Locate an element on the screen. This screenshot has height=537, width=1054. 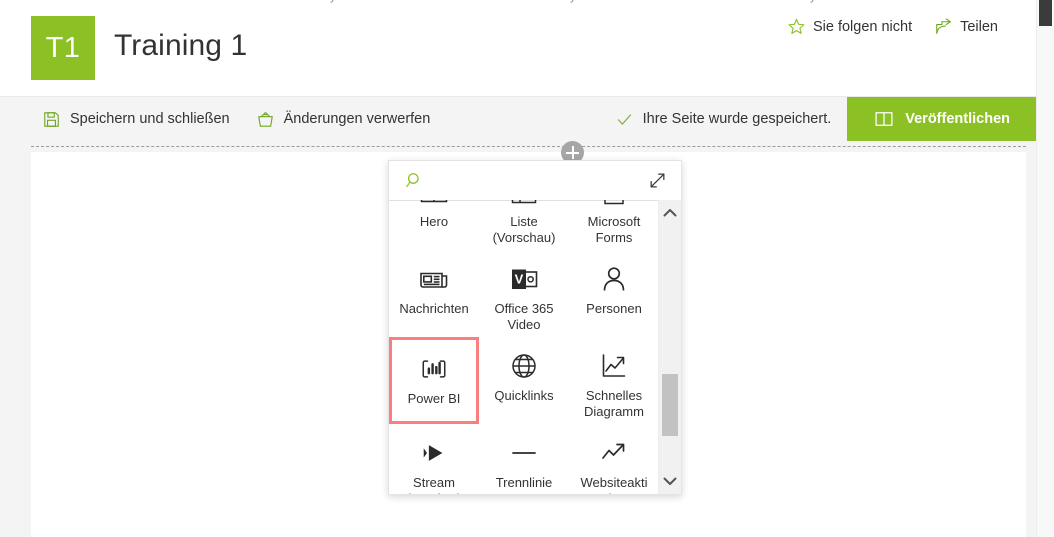
list-icon is located at coordinates (524, 205).